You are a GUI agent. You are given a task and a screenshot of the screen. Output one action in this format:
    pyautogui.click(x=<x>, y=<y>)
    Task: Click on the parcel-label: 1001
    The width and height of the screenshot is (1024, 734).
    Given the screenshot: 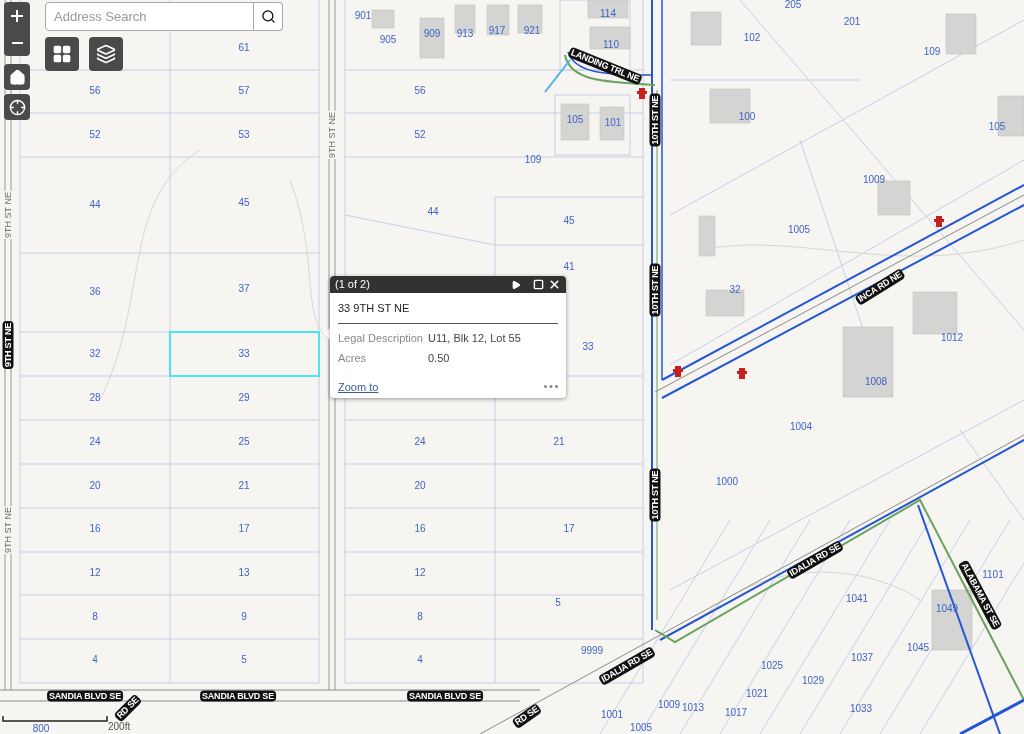 What is the action you would take?
    pyautogui.click(x=612, y=715)
    